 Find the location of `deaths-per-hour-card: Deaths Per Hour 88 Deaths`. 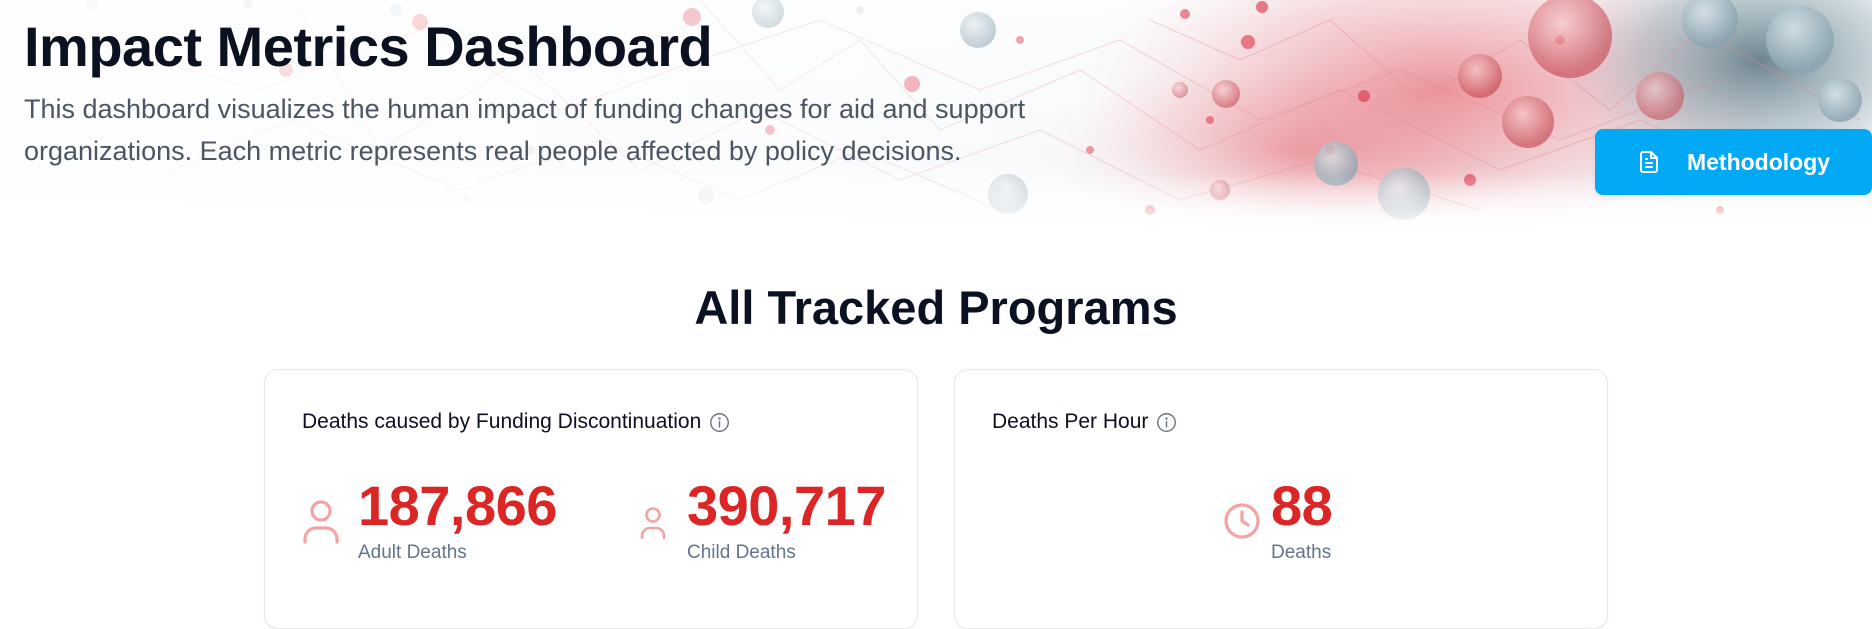

deaths-per-hour-card: Deaths Per Hour 88 Deaths is located at coordinates (1281, 499).